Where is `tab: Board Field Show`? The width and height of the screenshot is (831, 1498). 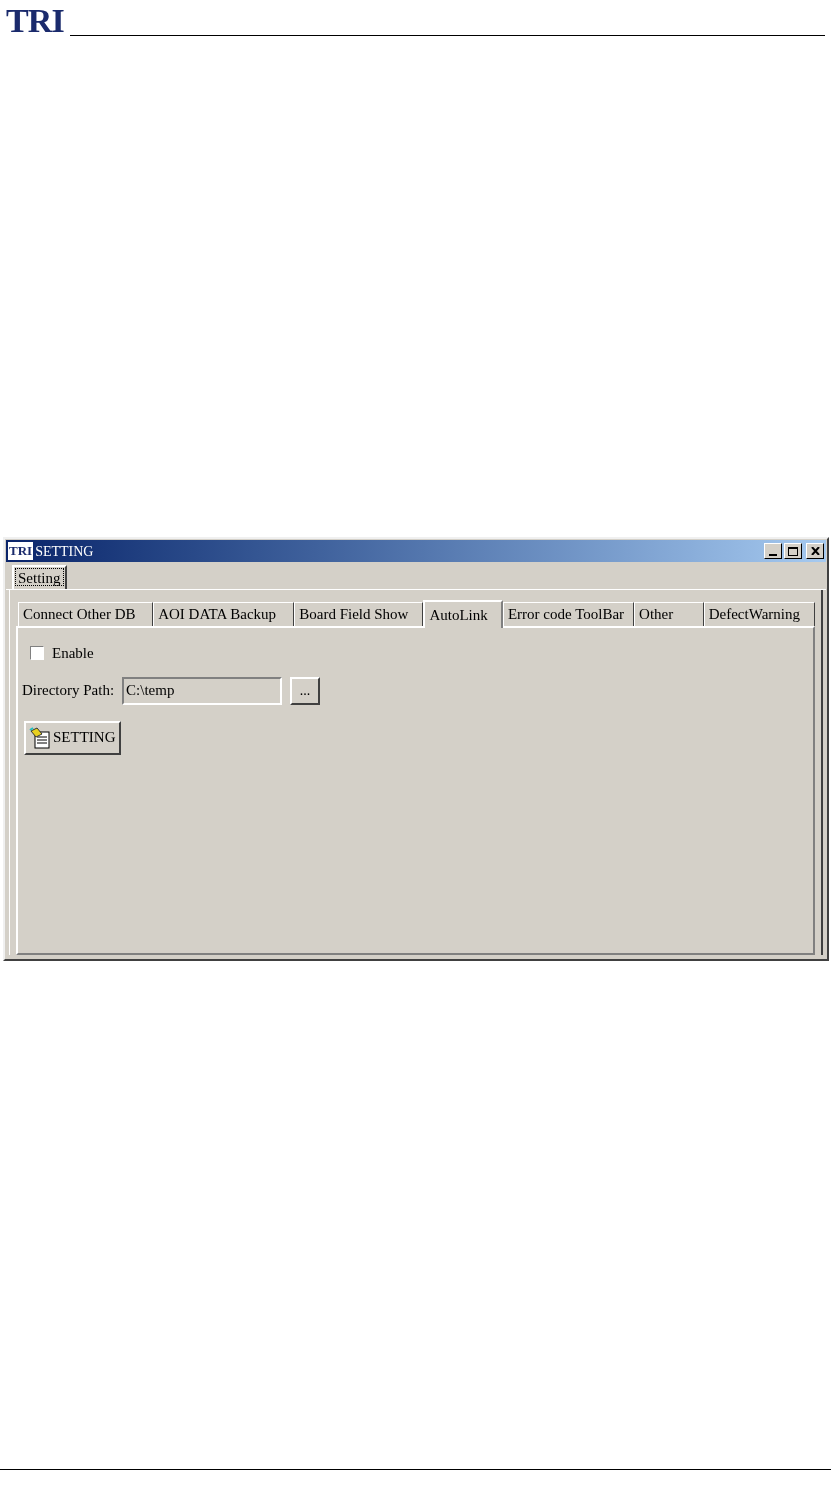 tab: Board Field Show is located at coordinates (359, 614).